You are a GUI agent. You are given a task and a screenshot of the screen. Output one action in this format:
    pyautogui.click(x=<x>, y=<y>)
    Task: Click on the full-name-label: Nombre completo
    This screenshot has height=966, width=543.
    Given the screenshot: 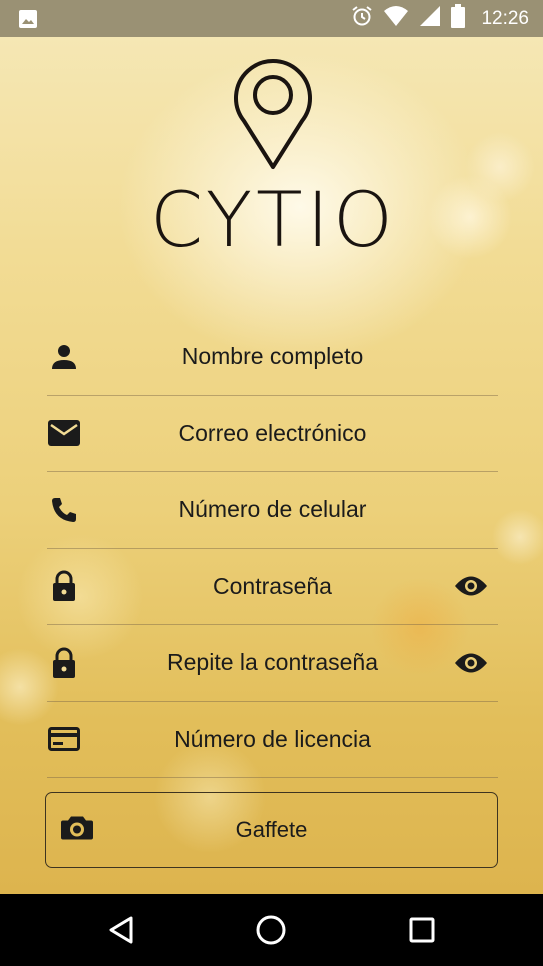 What is the action you would take?
    pyautogui.click(x=272, y=356)
    